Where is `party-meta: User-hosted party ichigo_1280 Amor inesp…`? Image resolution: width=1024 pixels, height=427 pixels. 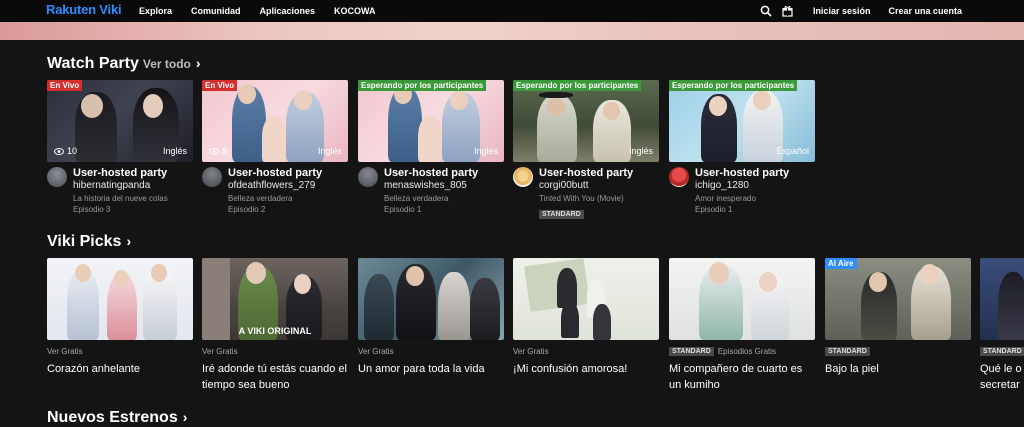 party-meta: User-hosted party ichigo_1280 Amor inesp… is located at coordinates (742, 194).